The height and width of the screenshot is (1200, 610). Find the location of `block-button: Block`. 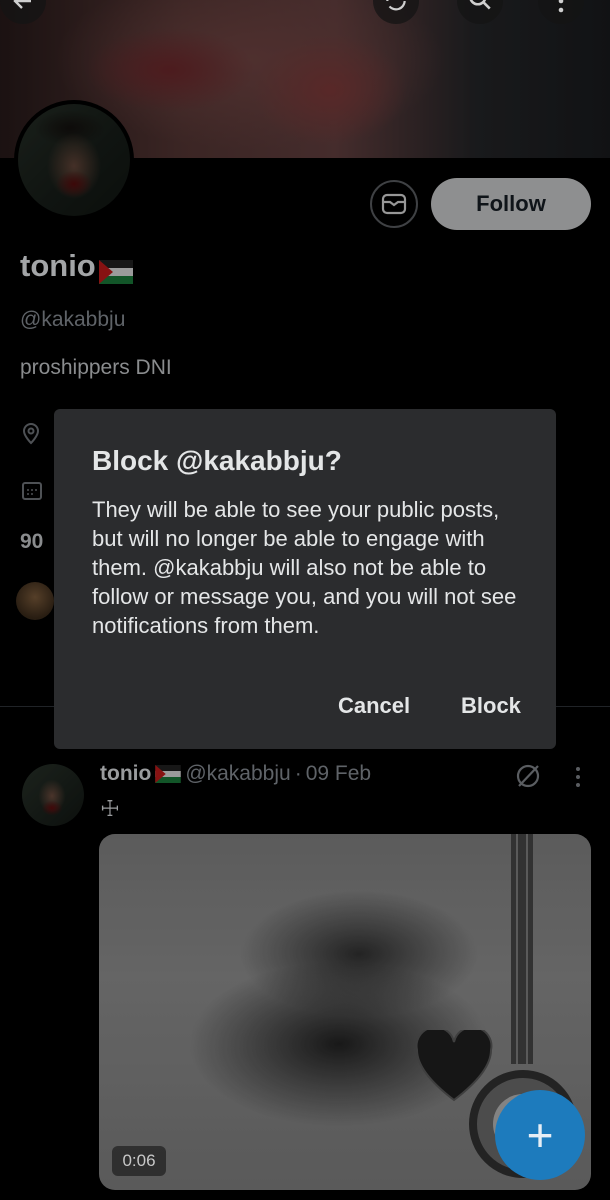

block-button: Block is located at coordinates (491, 706).